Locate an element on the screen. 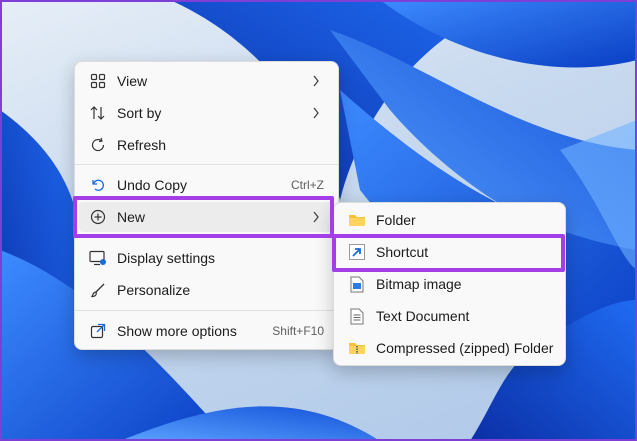  menu-item-label: Personalize is located at coordinates (154, 290).